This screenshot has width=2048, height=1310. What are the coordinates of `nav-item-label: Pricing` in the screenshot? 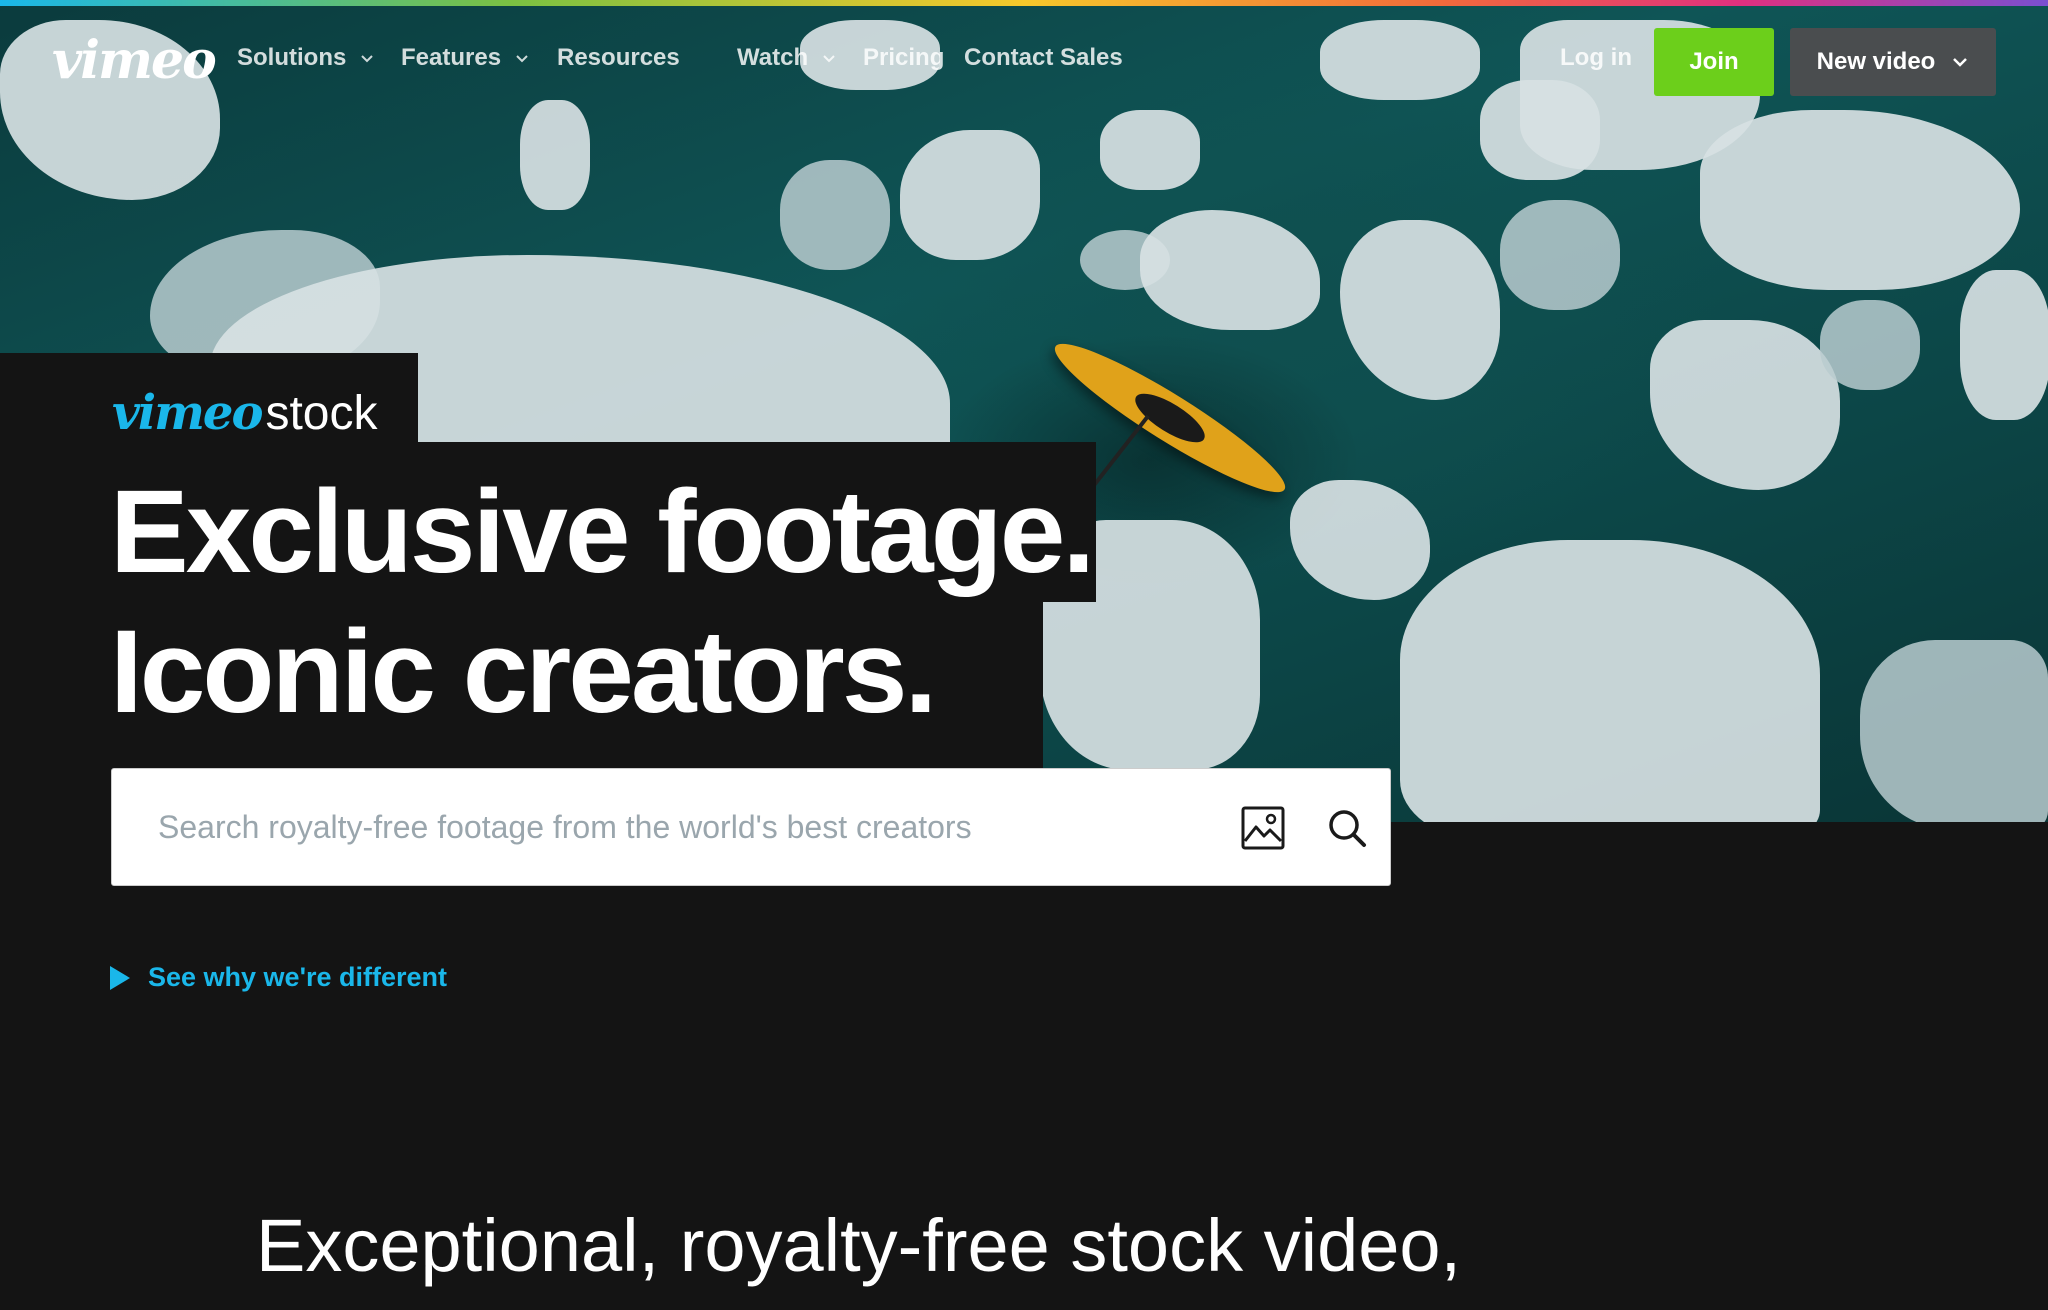 It's located at (904, 57).